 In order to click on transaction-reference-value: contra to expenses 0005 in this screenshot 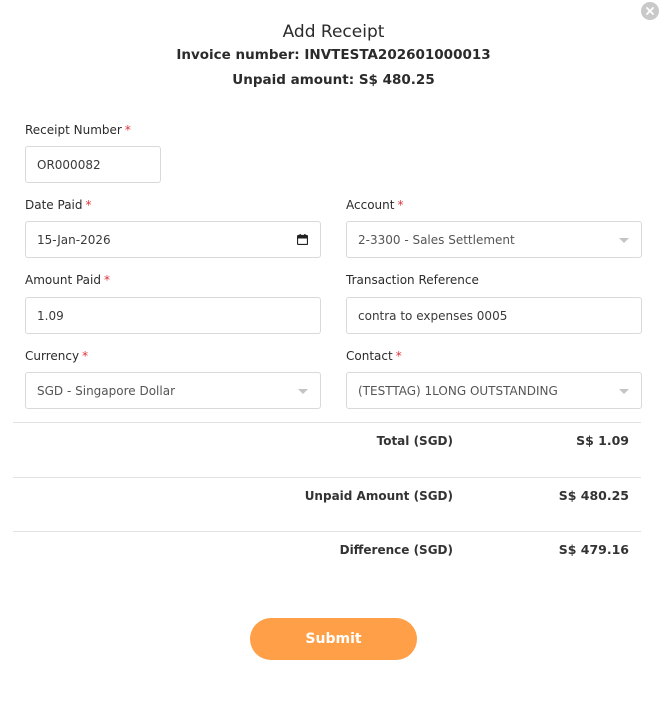, I will do `click(433, 315)`.